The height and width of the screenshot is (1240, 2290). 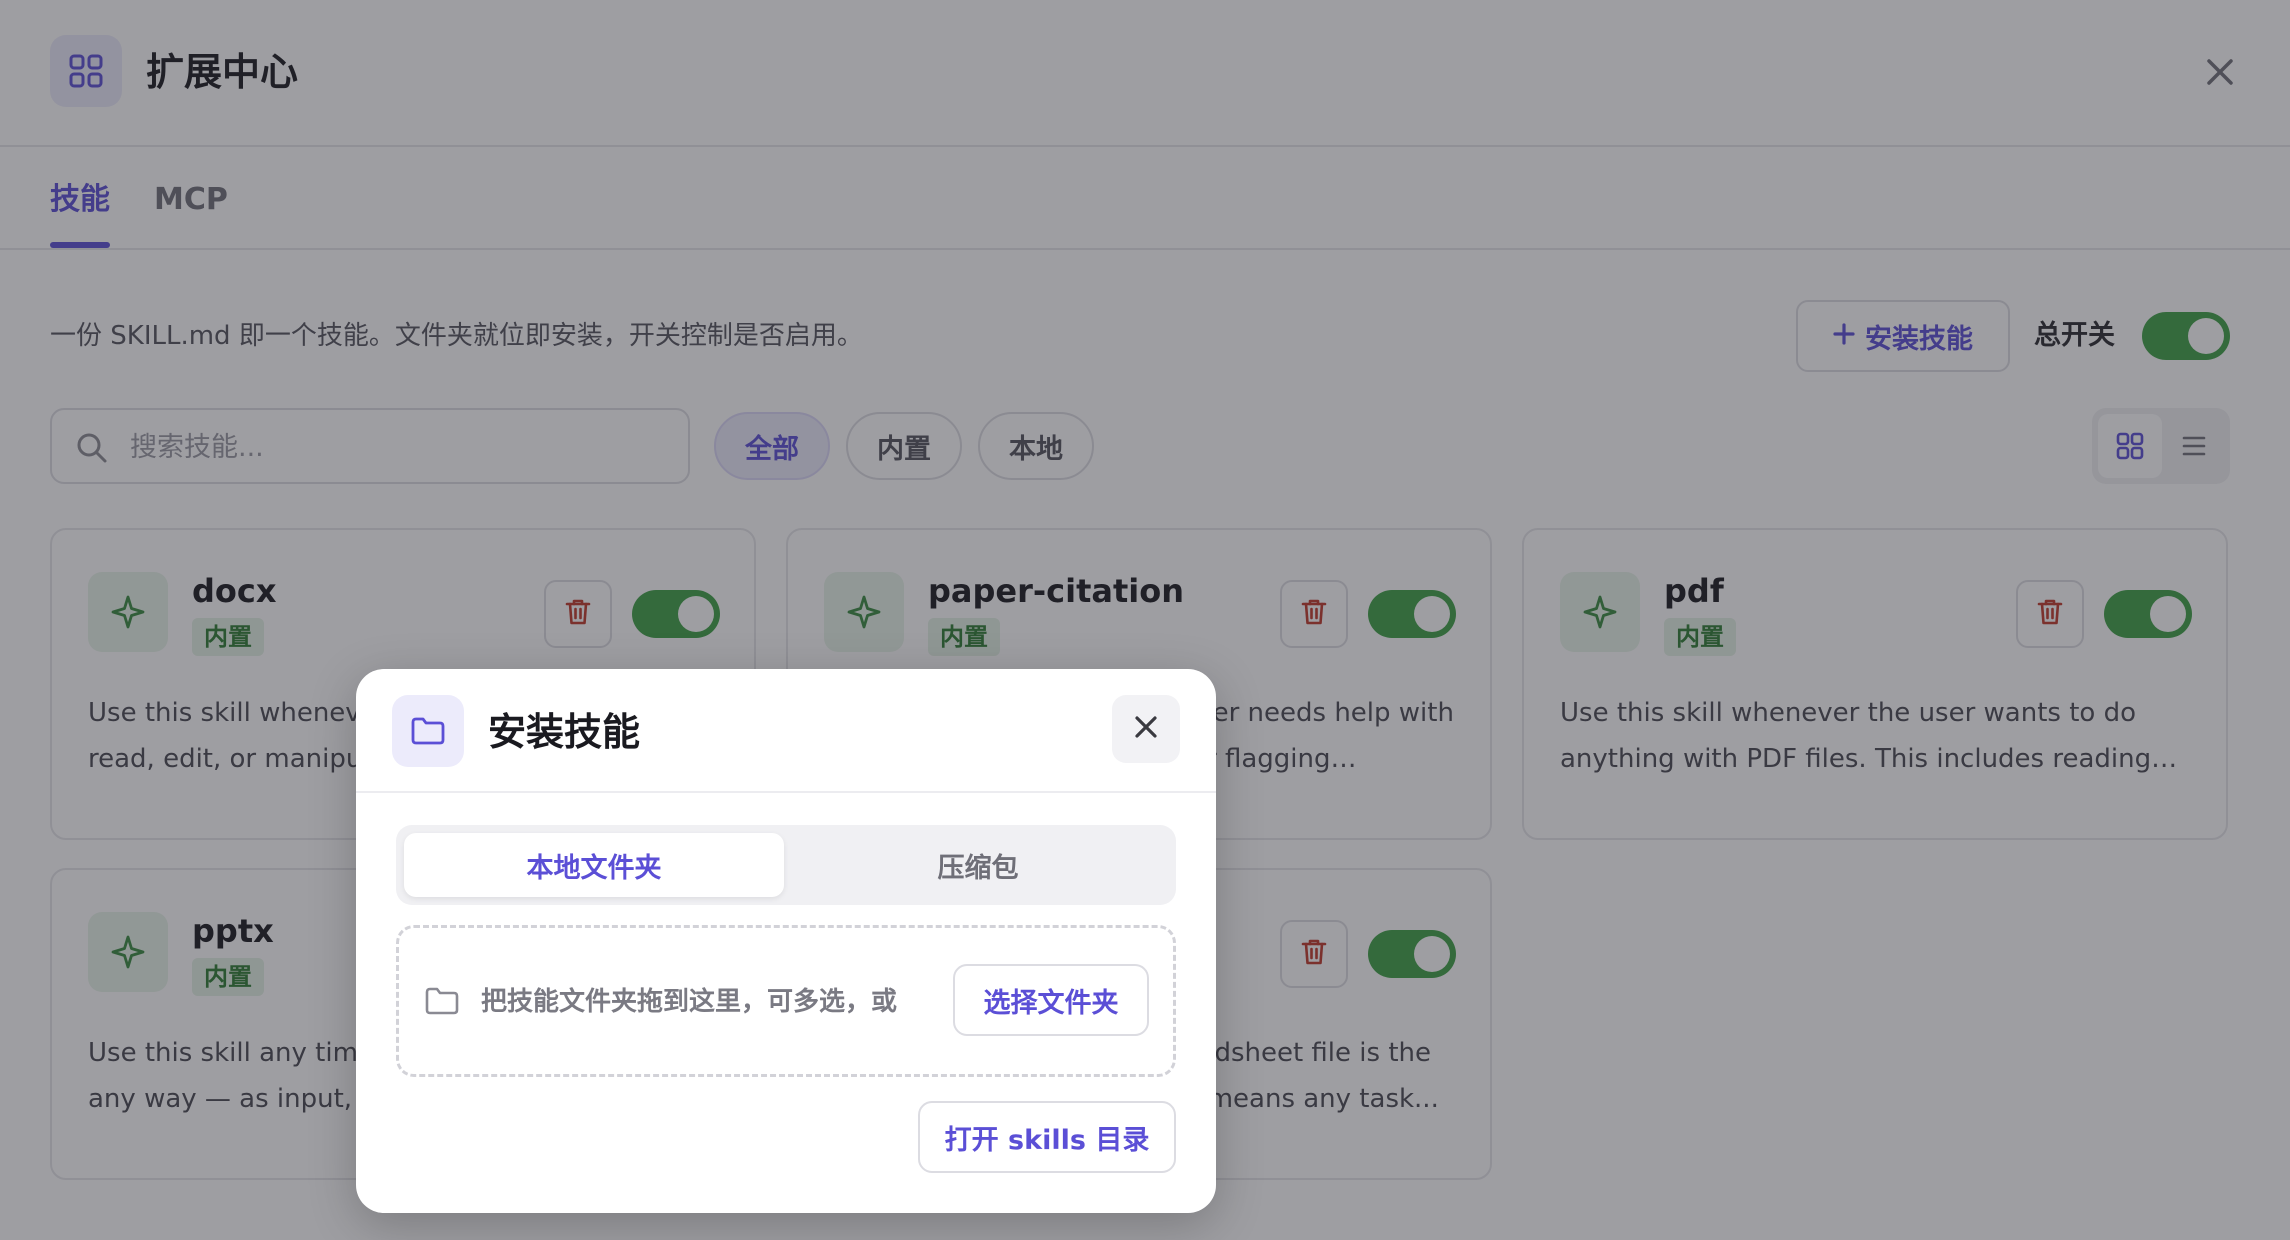 What do you see at coordinates (1051, 1000) in the screenshot?
I see `choose-folder-button: 选择文件夹` at bounding box center [1051, 1000].